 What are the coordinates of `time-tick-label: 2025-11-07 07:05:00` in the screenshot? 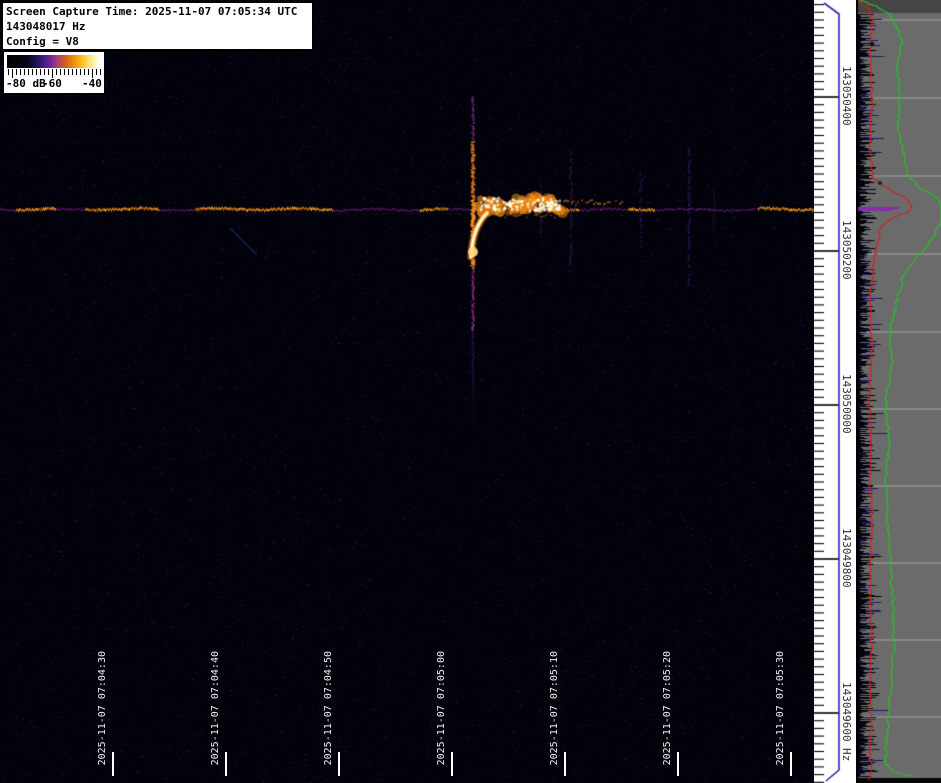 It's located at (441, 707).